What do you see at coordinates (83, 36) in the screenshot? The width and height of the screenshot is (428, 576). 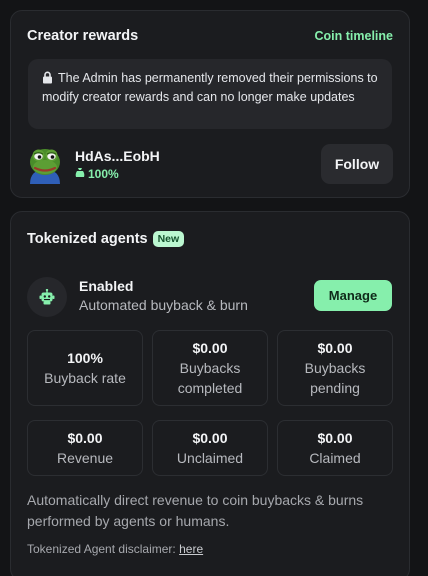 I see `creator-rewards-title: Creator rewards` at bounding box center [83, 36].